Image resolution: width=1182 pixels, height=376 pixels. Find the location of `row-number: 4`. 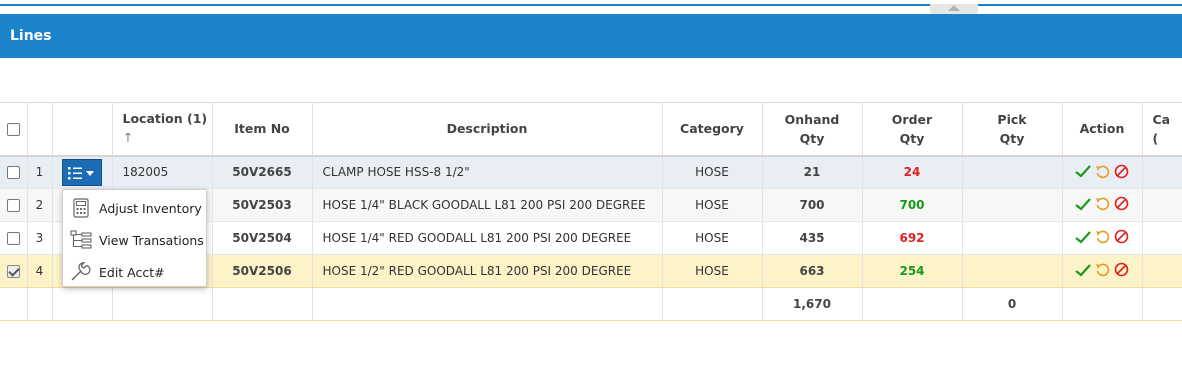

row-number: 4 is located at coordinates (40, 271).